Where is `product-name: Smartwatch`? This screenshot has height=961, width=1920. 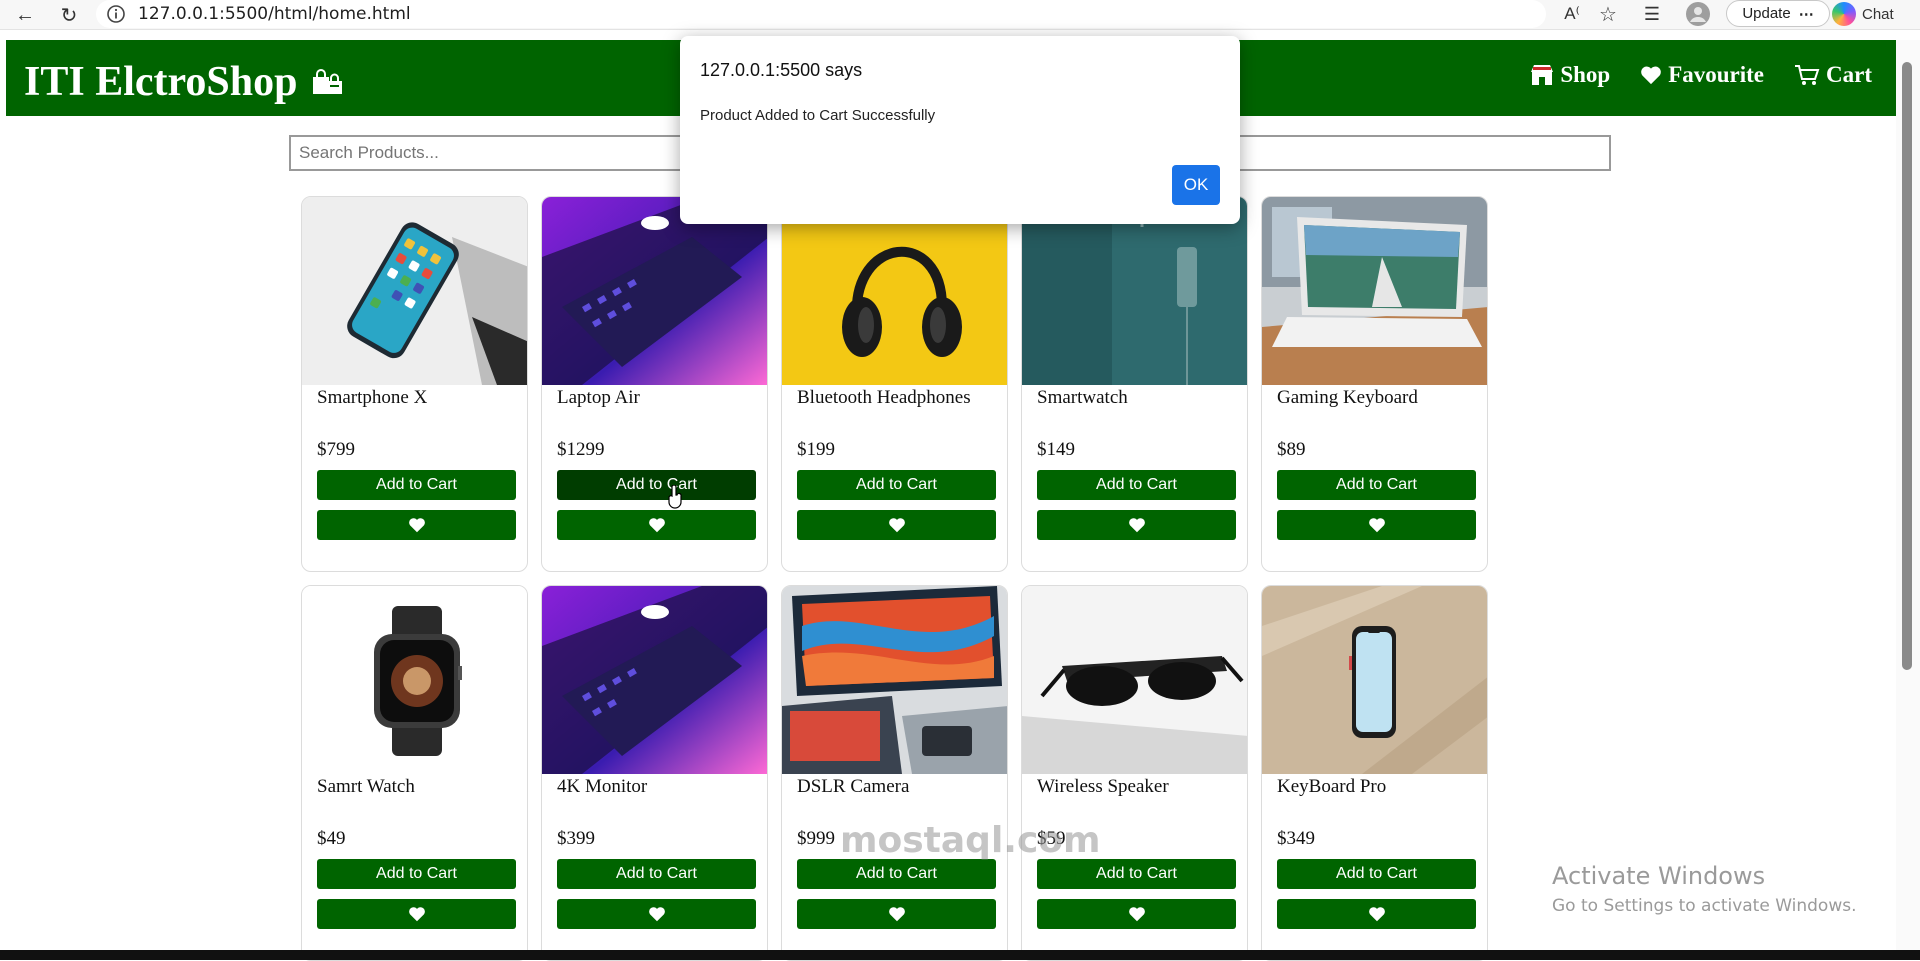
product-name: Smartwatch is located at coordinates (1082, 397).